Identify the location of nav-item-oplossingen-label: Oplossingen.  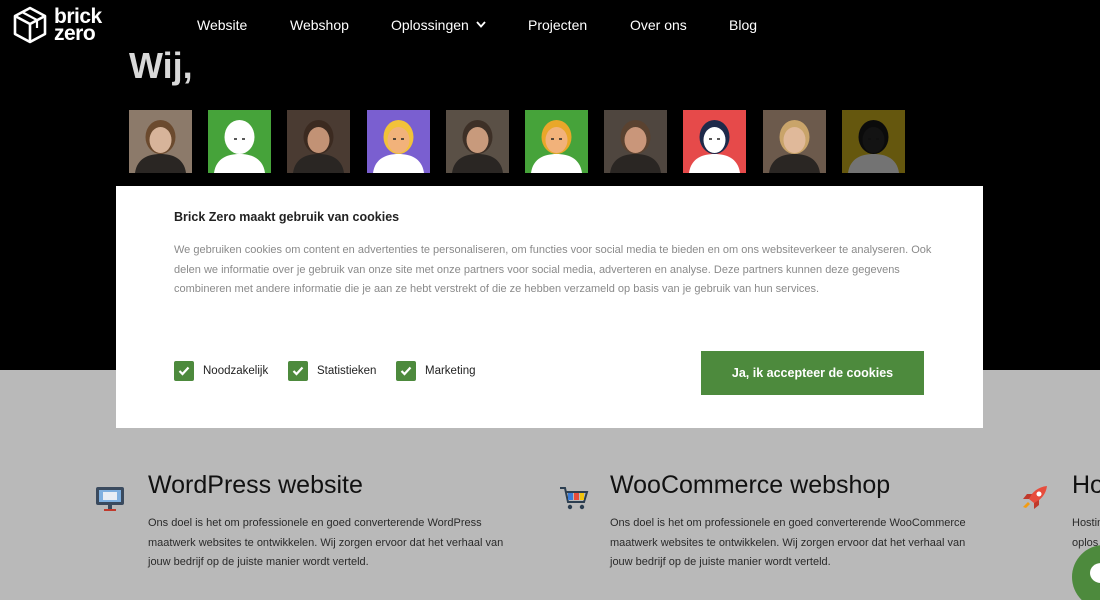
(430, 25).